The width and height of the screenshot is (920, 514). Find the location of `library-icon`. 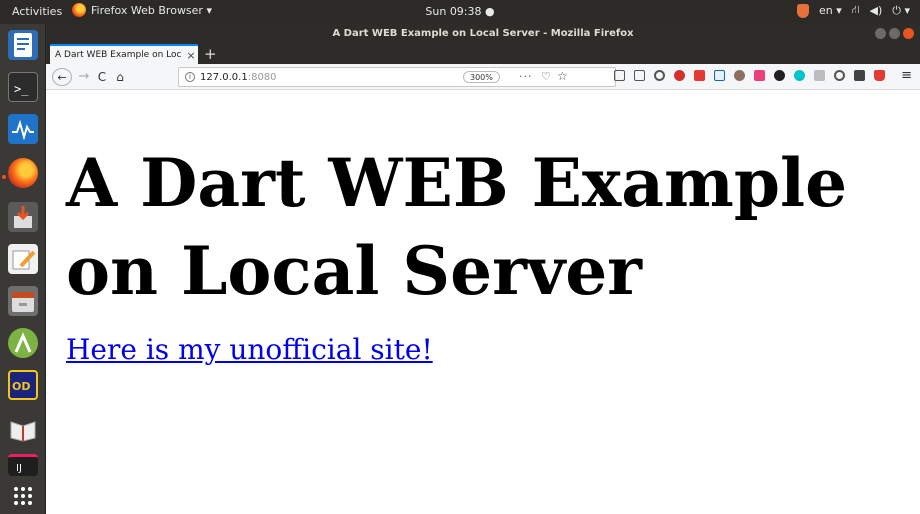

library-icon is located at coordinates (619, 75).